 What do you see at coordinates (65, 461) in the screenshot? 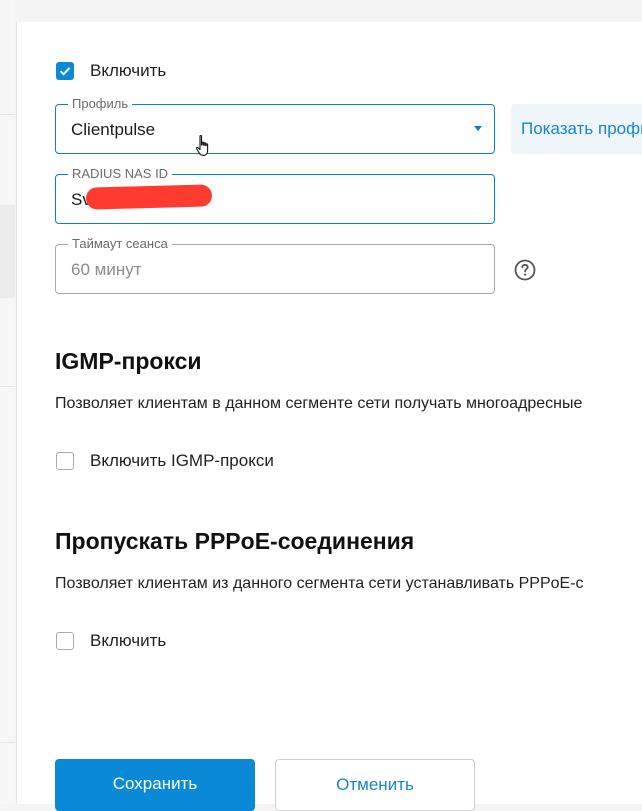
I see `igmp-checkbox` at bounding box center [65, 461].